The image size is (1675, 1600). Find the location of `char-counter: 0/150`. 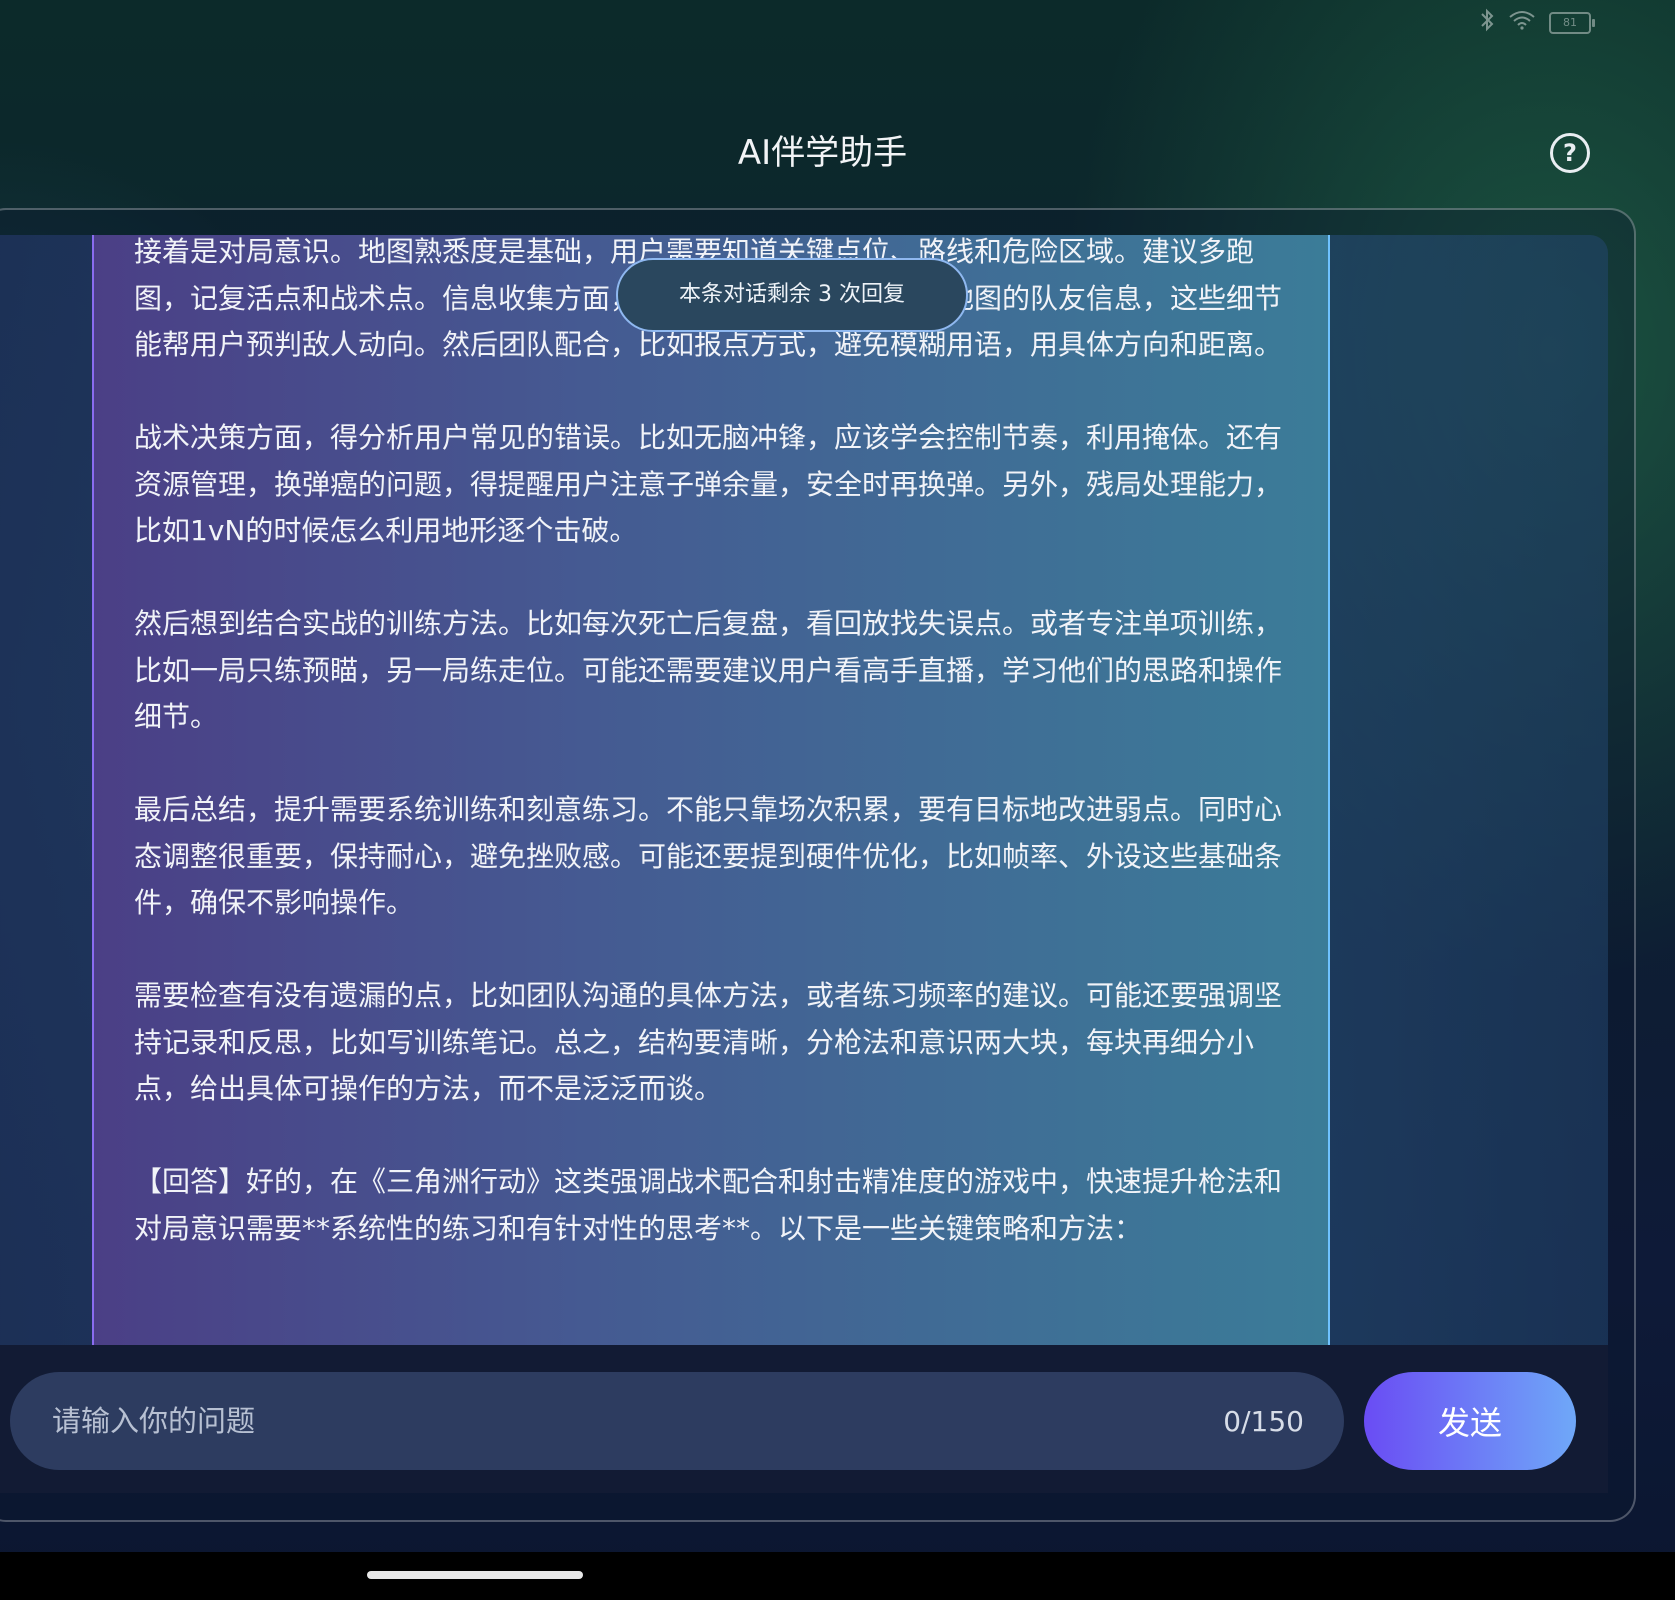

char-counter: 0/150 is located at coordinates (1263, 1421).